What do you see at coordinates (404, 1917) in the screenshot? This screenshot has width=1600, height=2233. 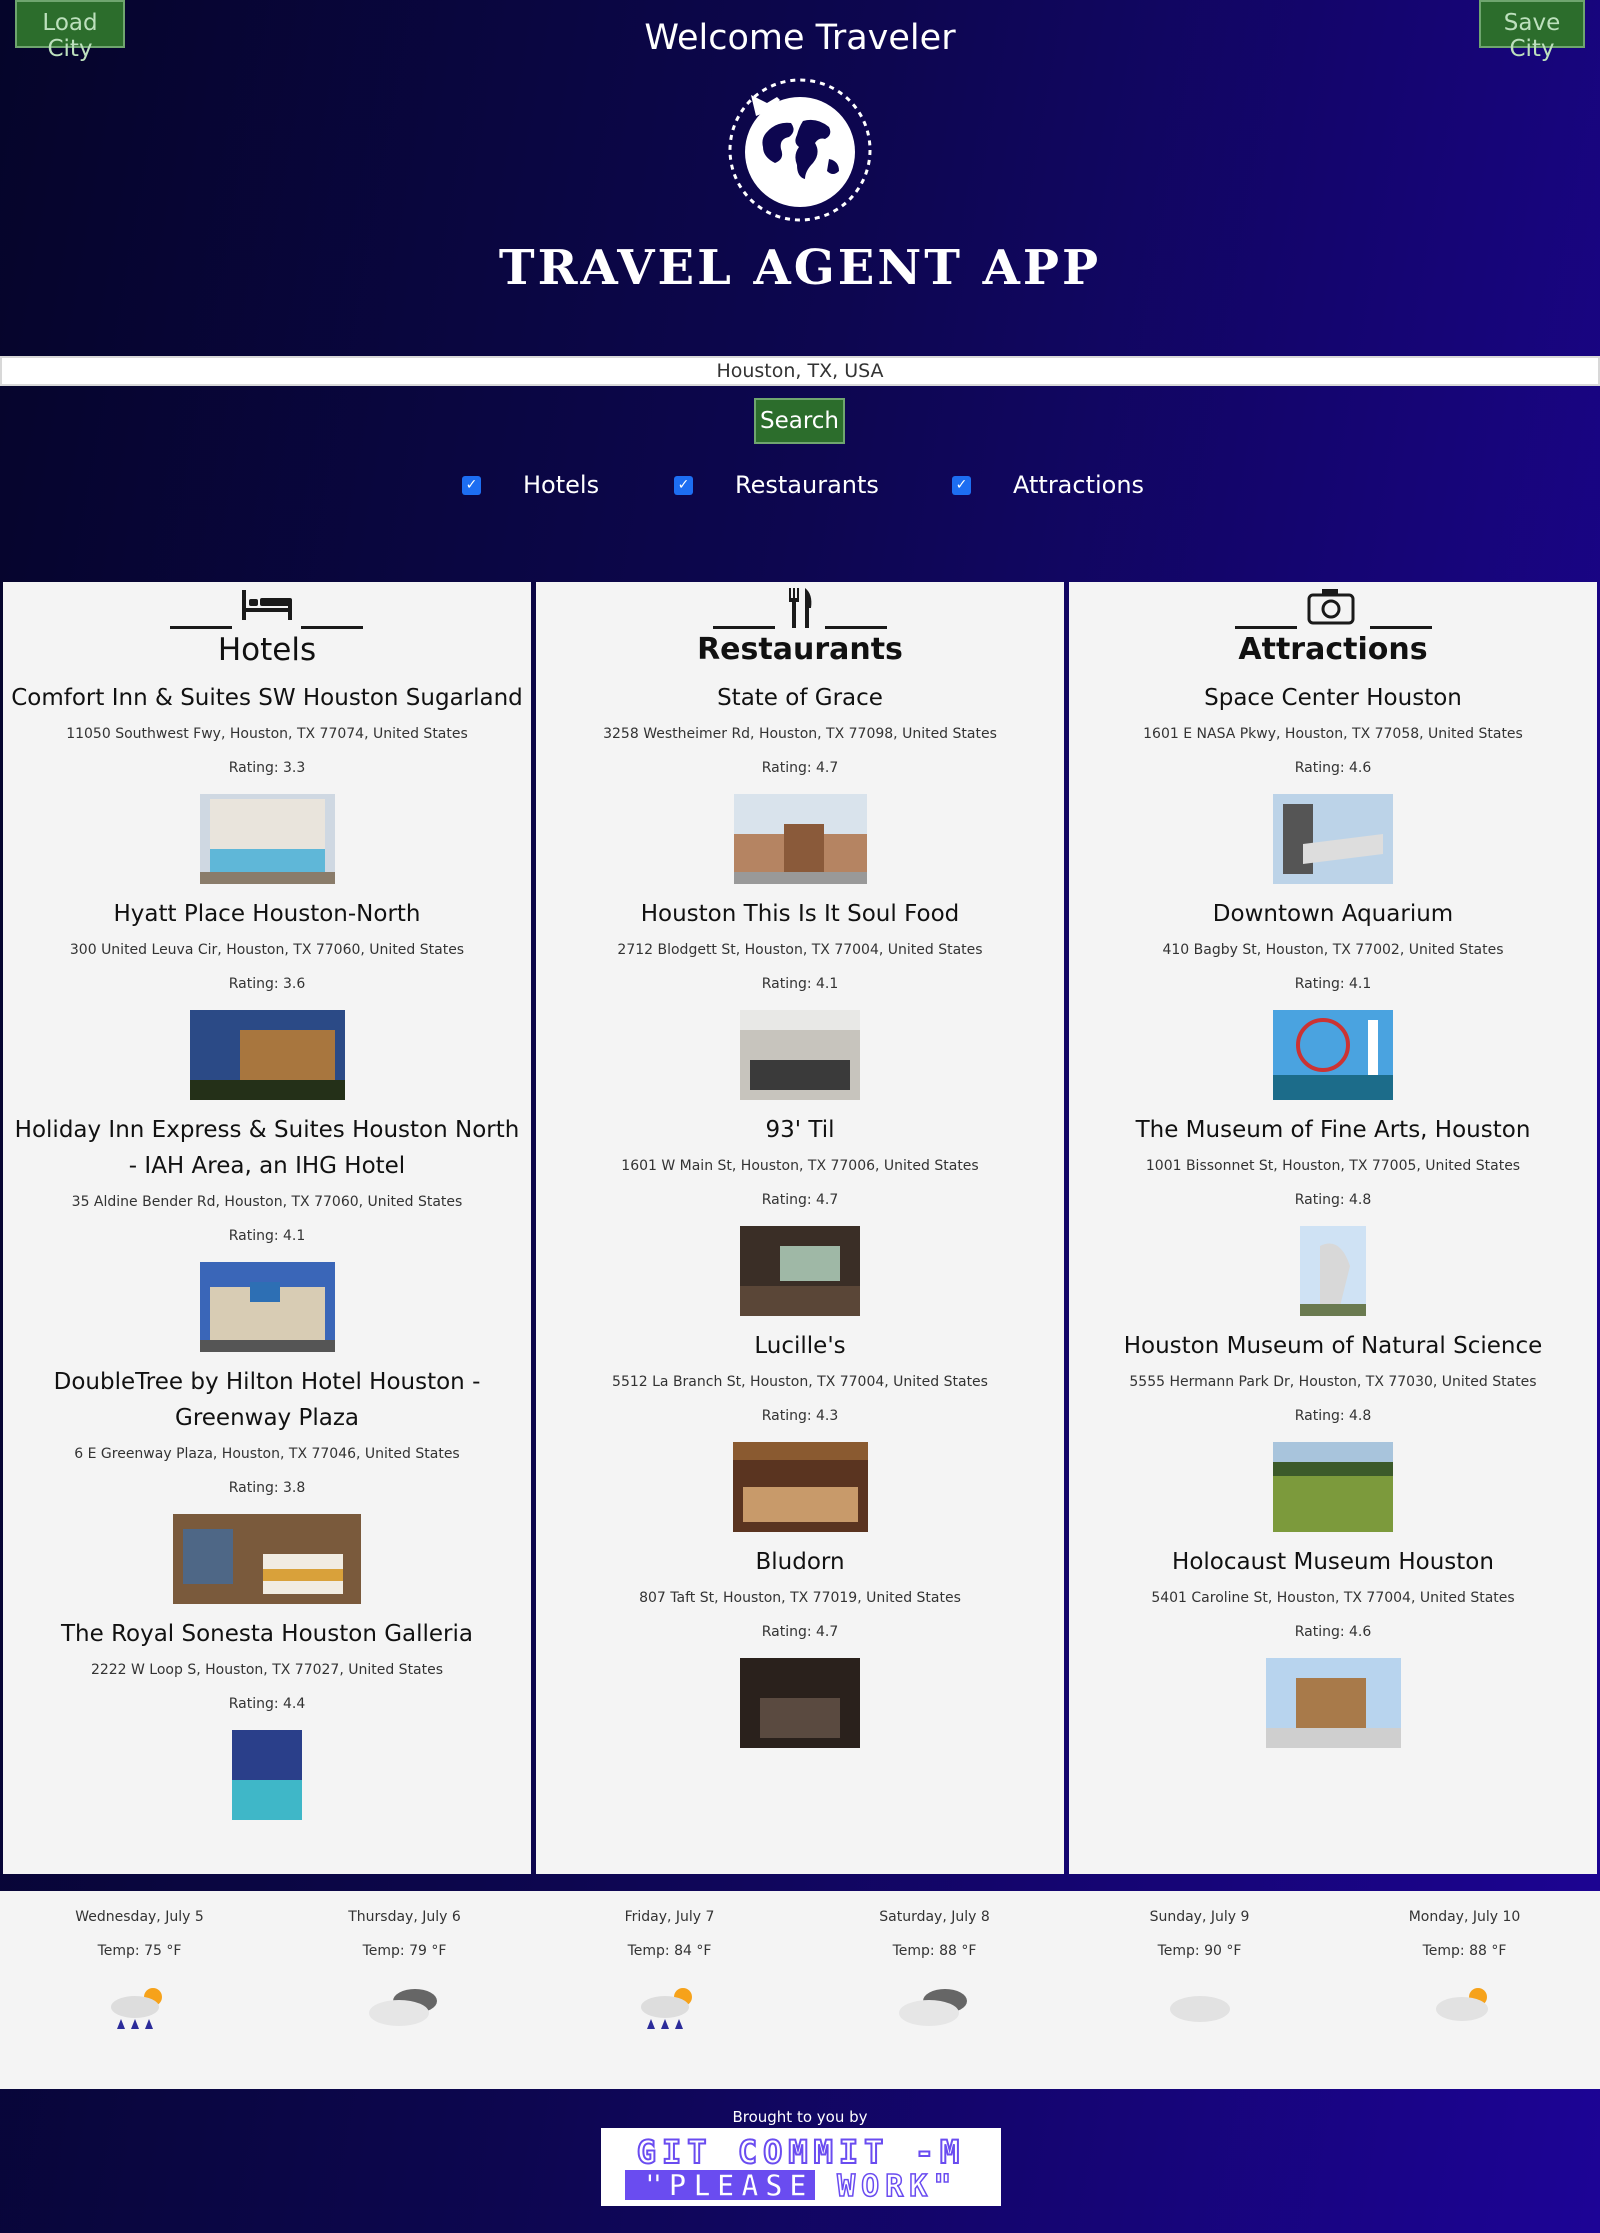 I see `forecast-date: Thursday, July 6` at bounding box center [404, 1917].